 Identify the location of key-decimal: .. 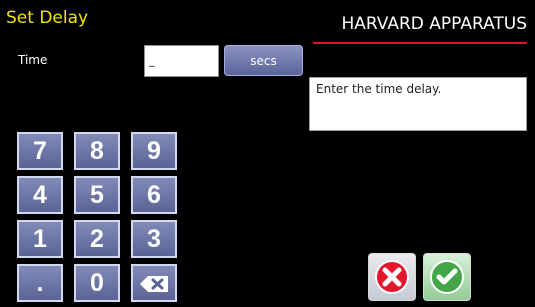
(40, 283).